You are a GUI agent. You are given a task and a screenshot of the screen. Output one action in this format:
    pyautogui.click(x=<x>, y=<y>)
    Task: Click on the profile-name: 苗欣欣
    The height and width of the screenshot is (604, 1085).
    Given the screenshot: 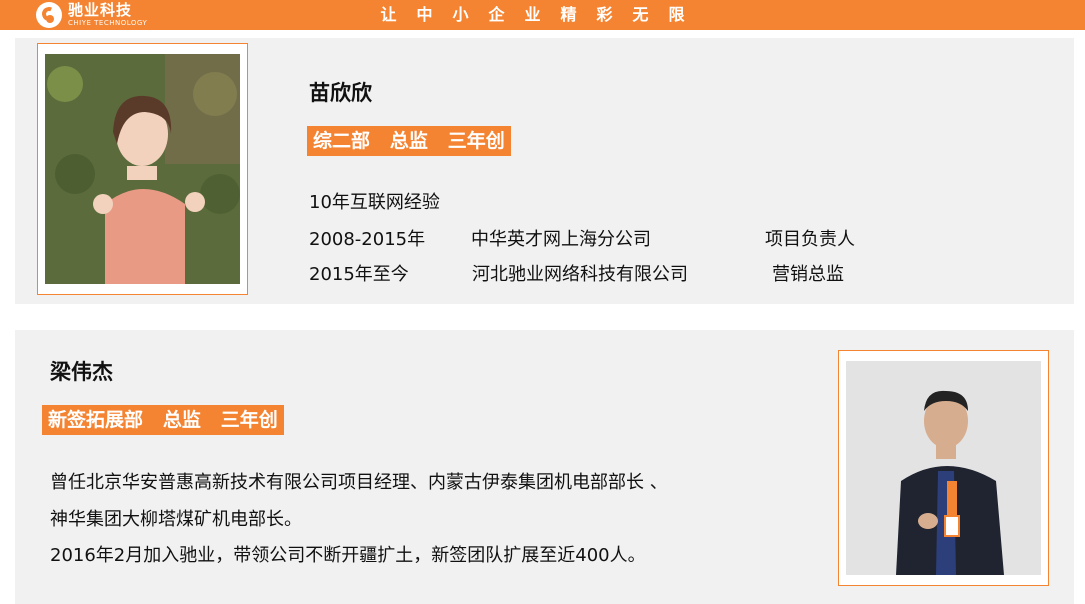 What is the action you would take?
    pyautogui.click(x=340, y=93)
    